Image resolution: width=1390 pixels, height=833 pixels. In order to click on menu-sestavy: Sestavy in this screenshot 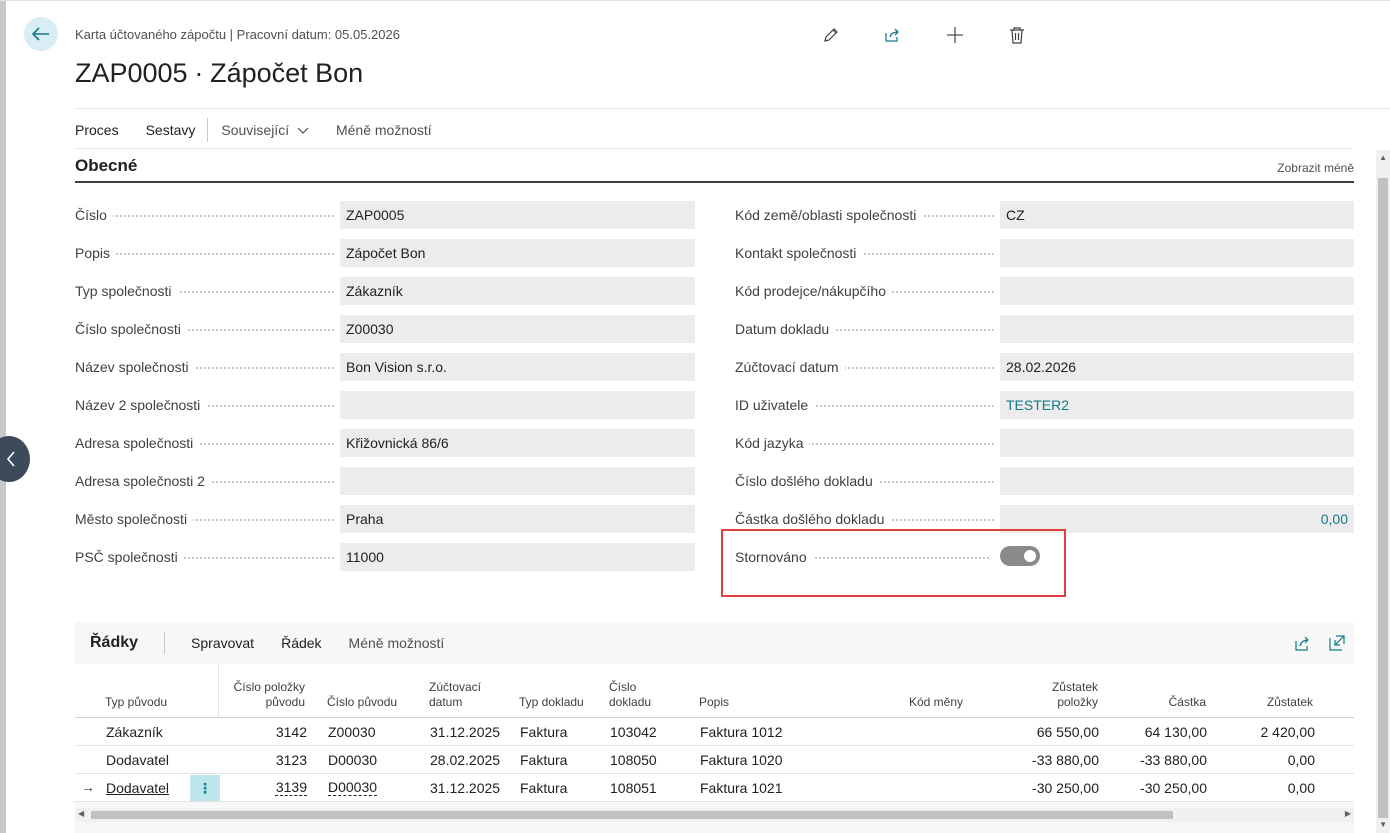, I will do `click(171, 130)`.